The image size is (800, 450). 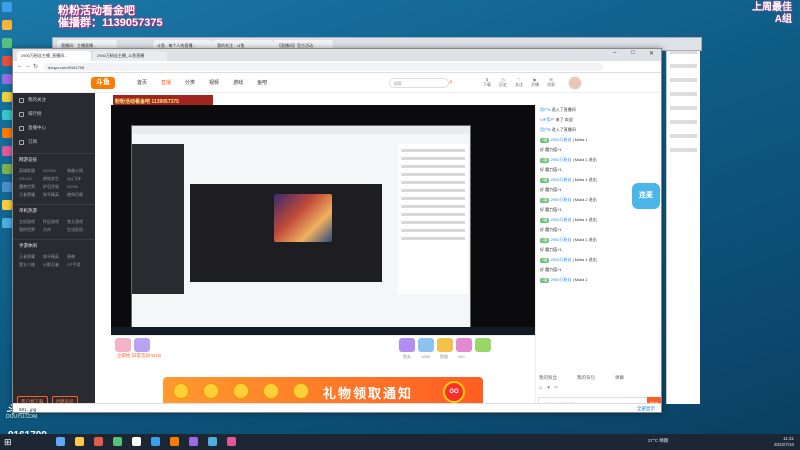 I want to click on chat-footer-link: 我的粉丝, so click(x=548, y=378).